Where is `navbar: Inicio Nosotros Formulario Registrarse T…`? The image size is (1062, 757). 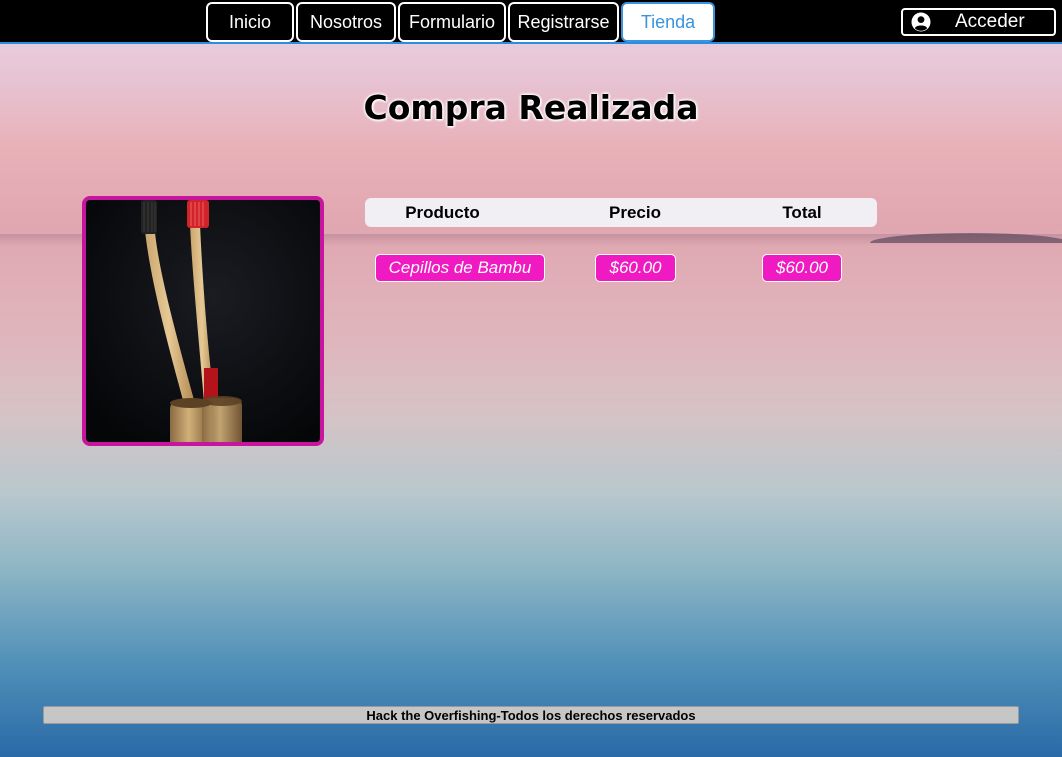
navbar: Inicio Nosotros Formulario Registrarse T… is located at coordinates (531, 22).